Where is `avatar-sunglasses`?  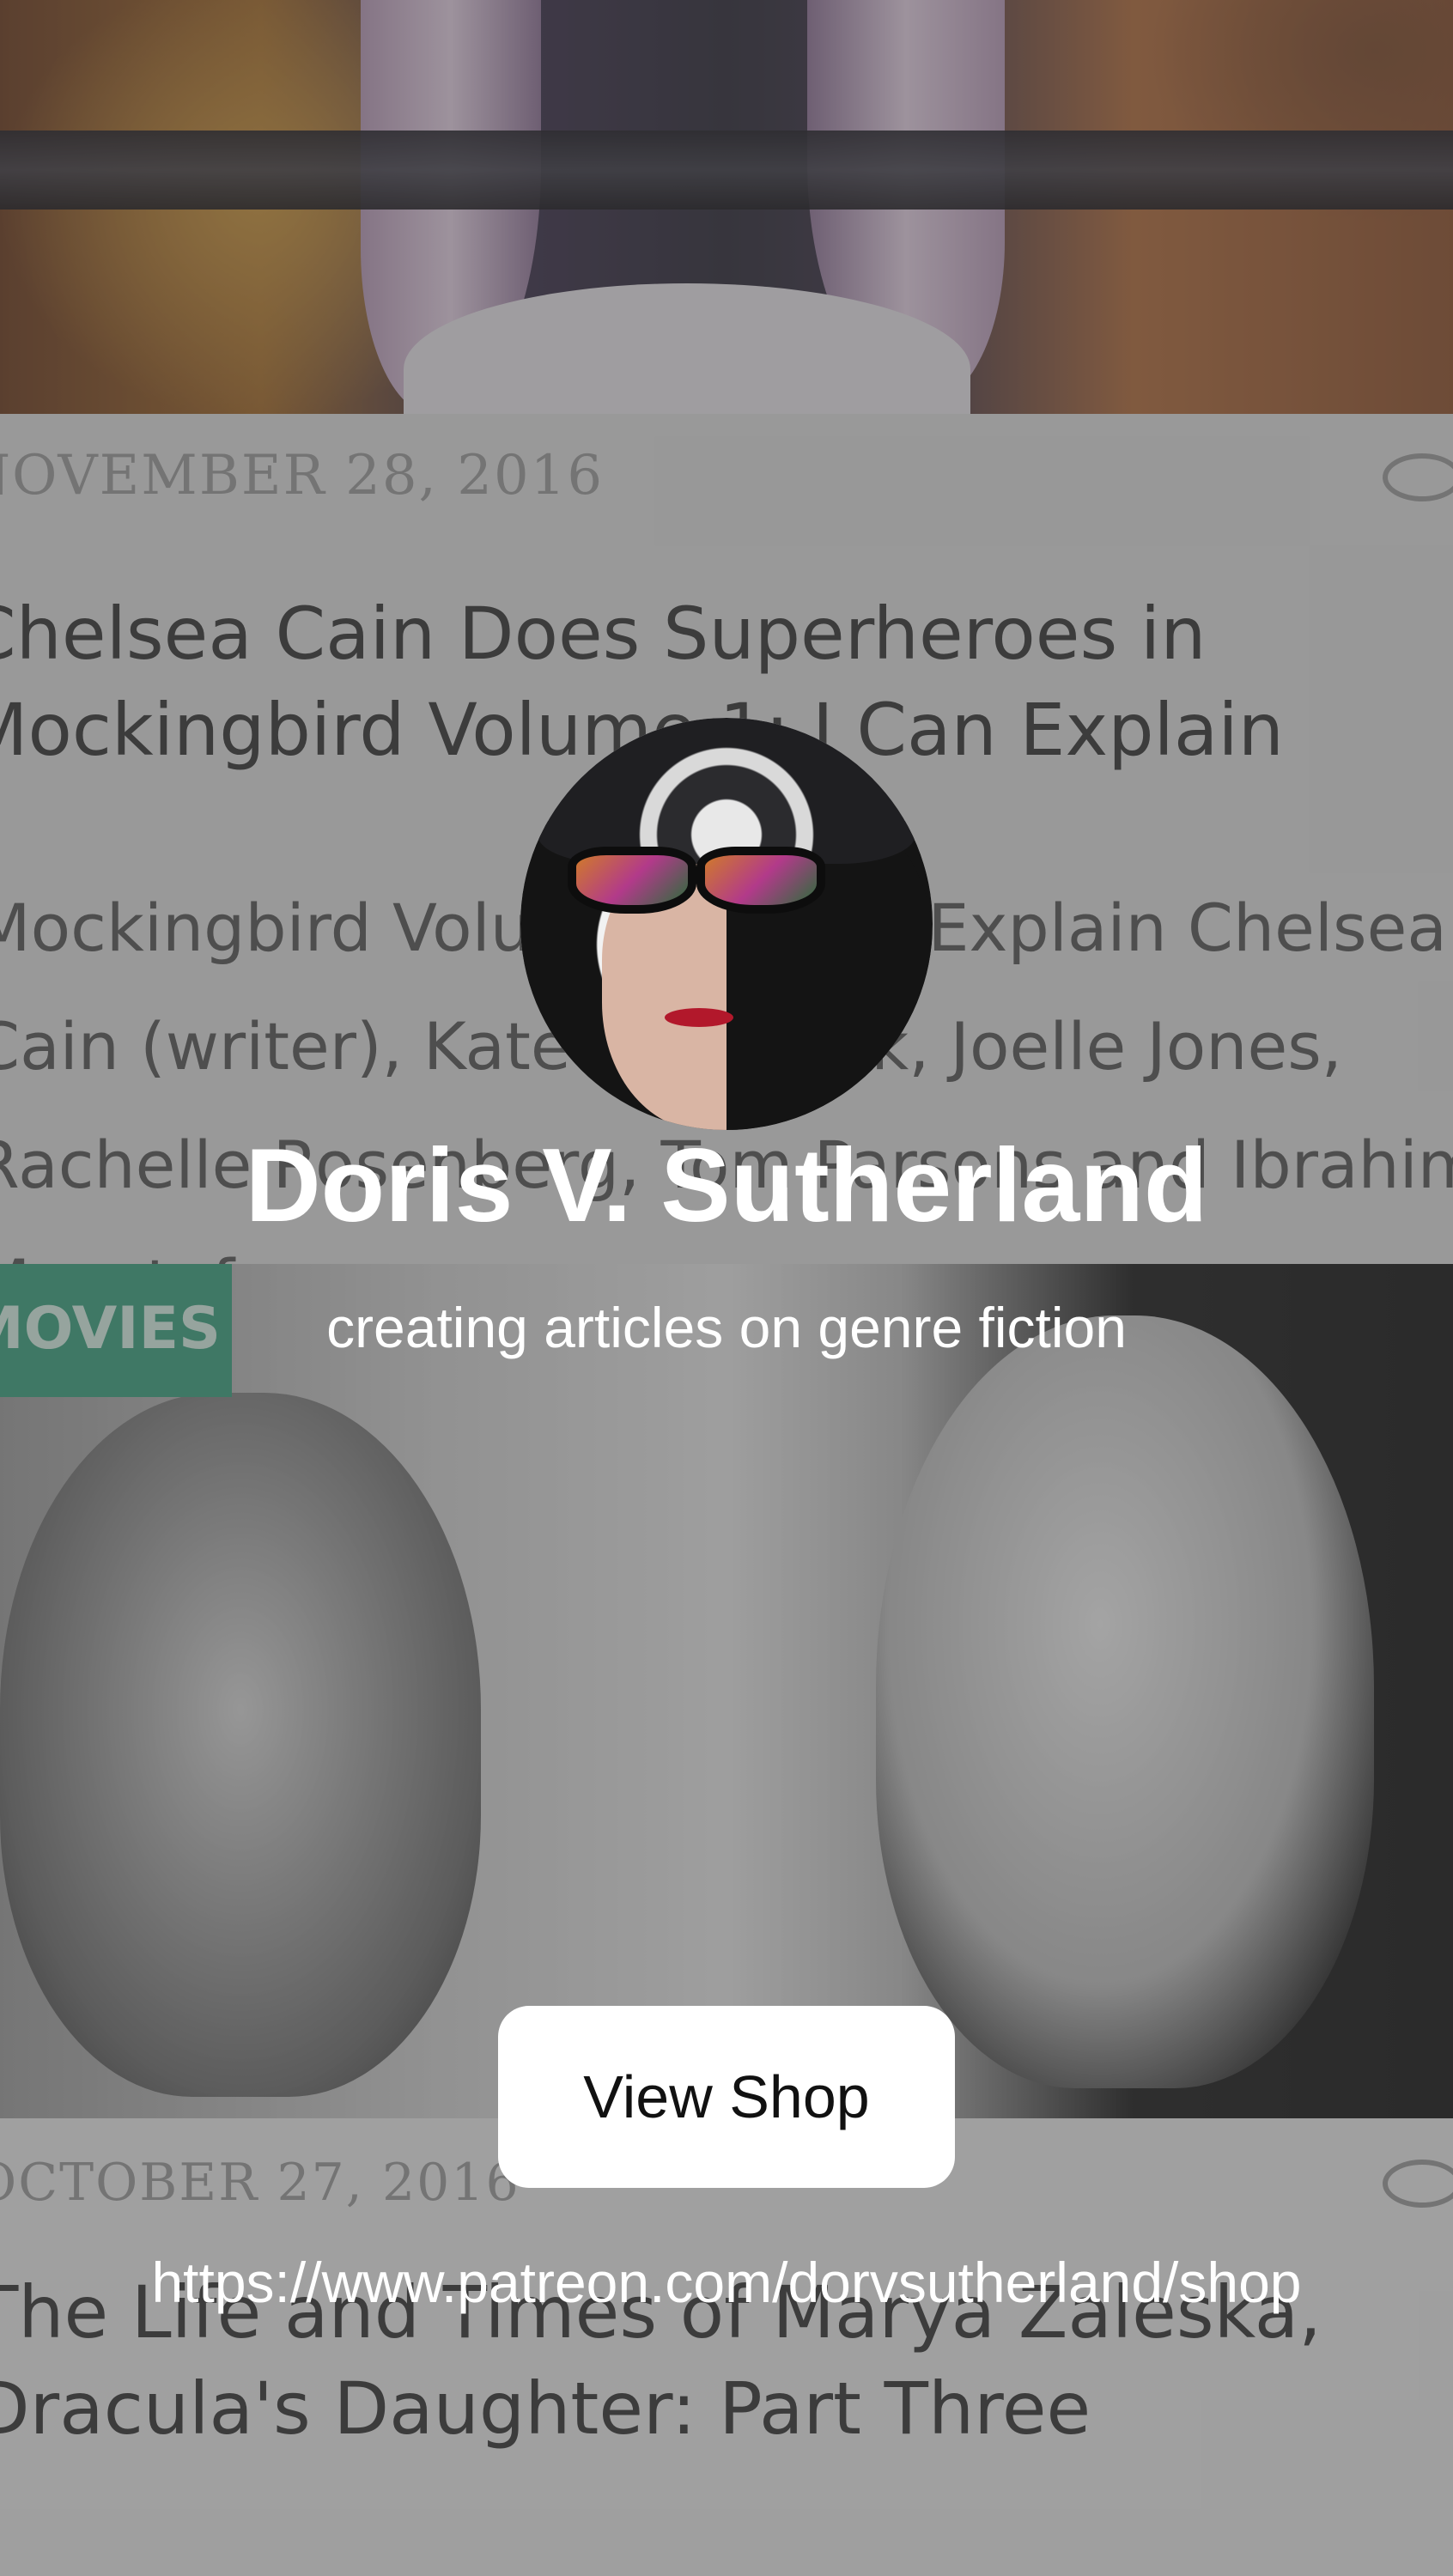
avatar-sunglasses is located at coordinates (714, 881).